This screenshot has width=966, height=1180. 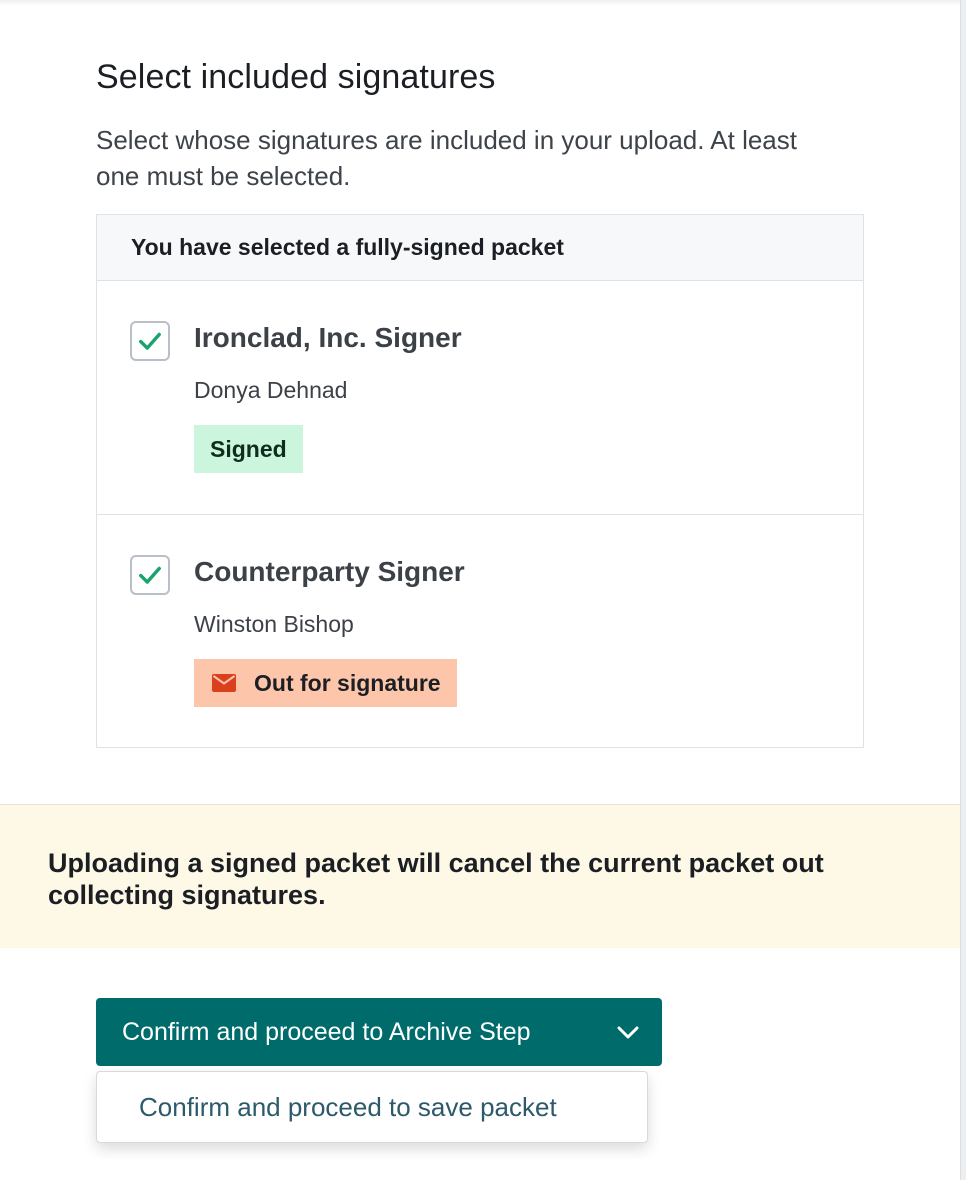 What do you see at coordinates (329, 571) in the screenshot?
I see `signer-role: Counterparty Signer` at bounding box center [329, 571].